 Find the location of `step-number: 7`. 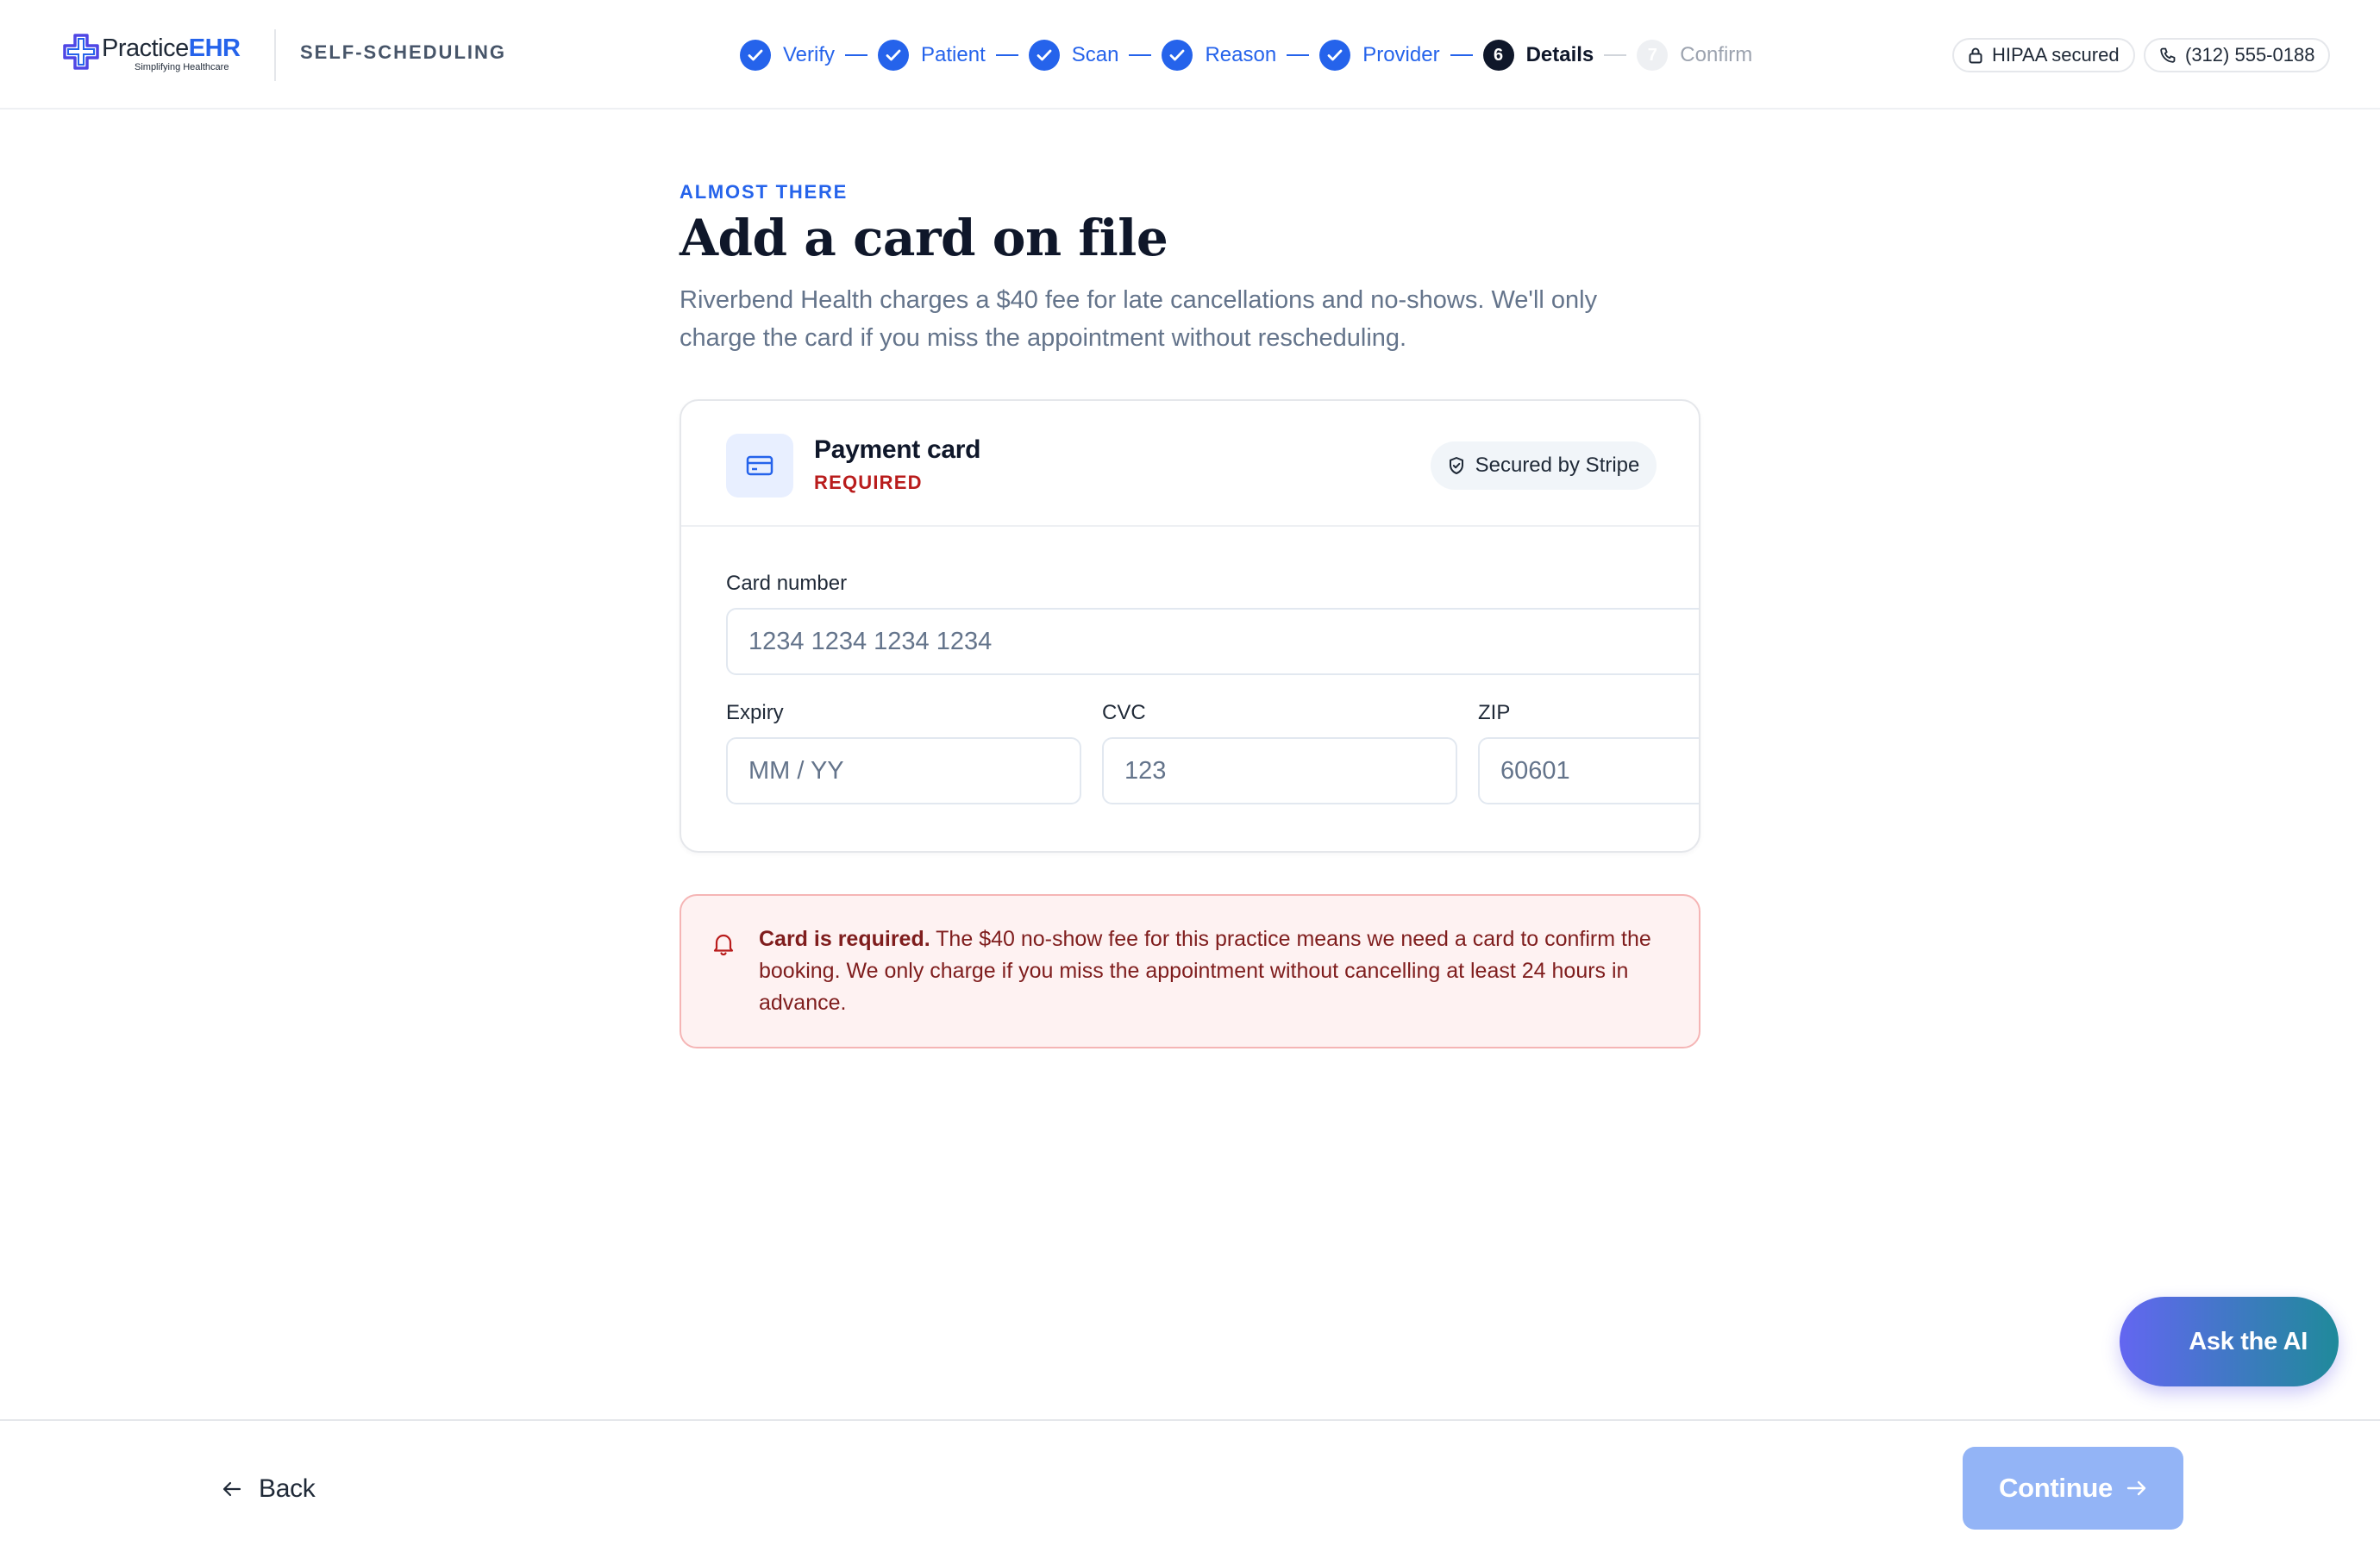

step-number: 7 is located at coordinates (1653, 56).